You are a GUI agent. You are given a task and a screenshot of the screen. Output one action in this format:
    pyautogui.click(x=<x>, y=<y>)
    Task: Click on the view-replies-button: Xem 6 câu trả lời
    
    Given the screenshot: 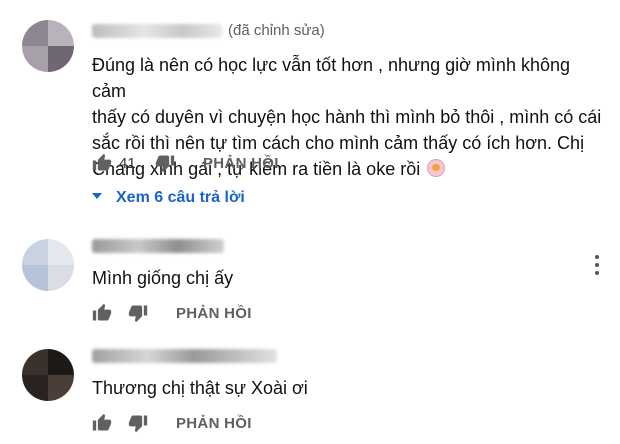 What is the action you would take?
    pyautogui.click(x=168, y=198)
    